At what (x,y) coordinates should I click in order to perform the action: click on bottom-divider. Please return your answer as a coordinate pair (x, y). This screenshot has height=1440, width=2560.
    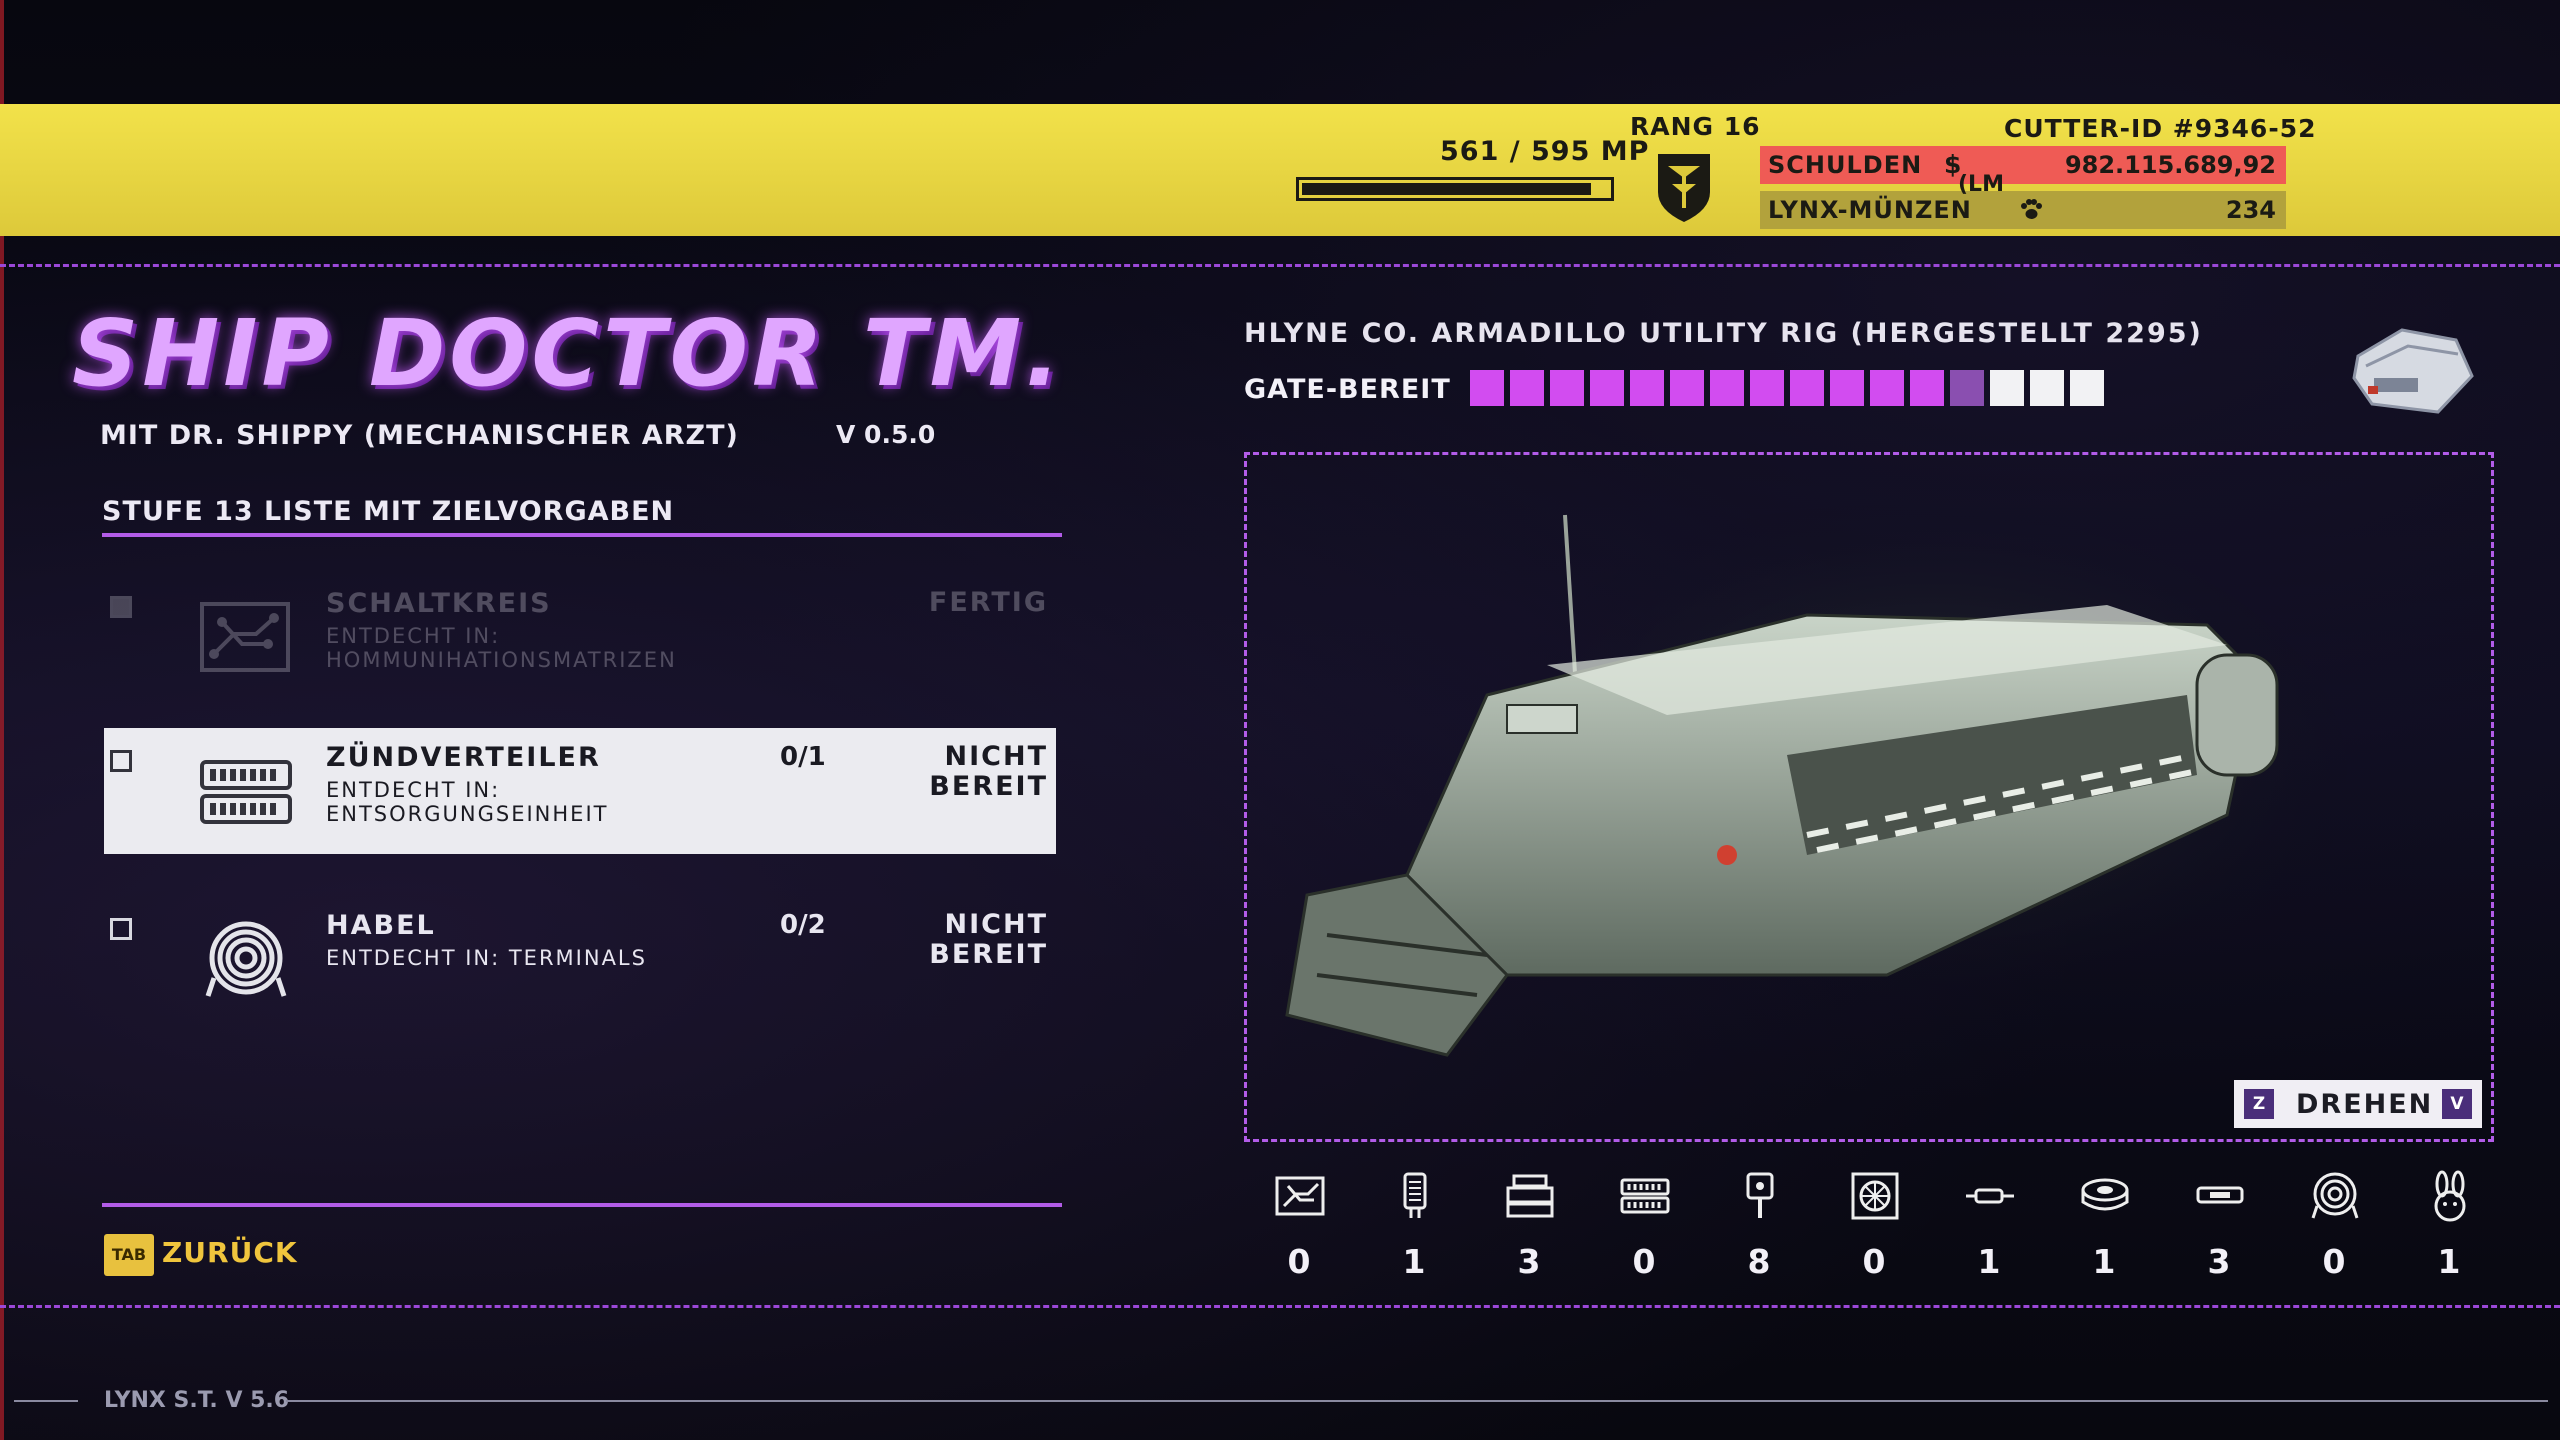
    Looking at the image, I should click on (1280, 1306).